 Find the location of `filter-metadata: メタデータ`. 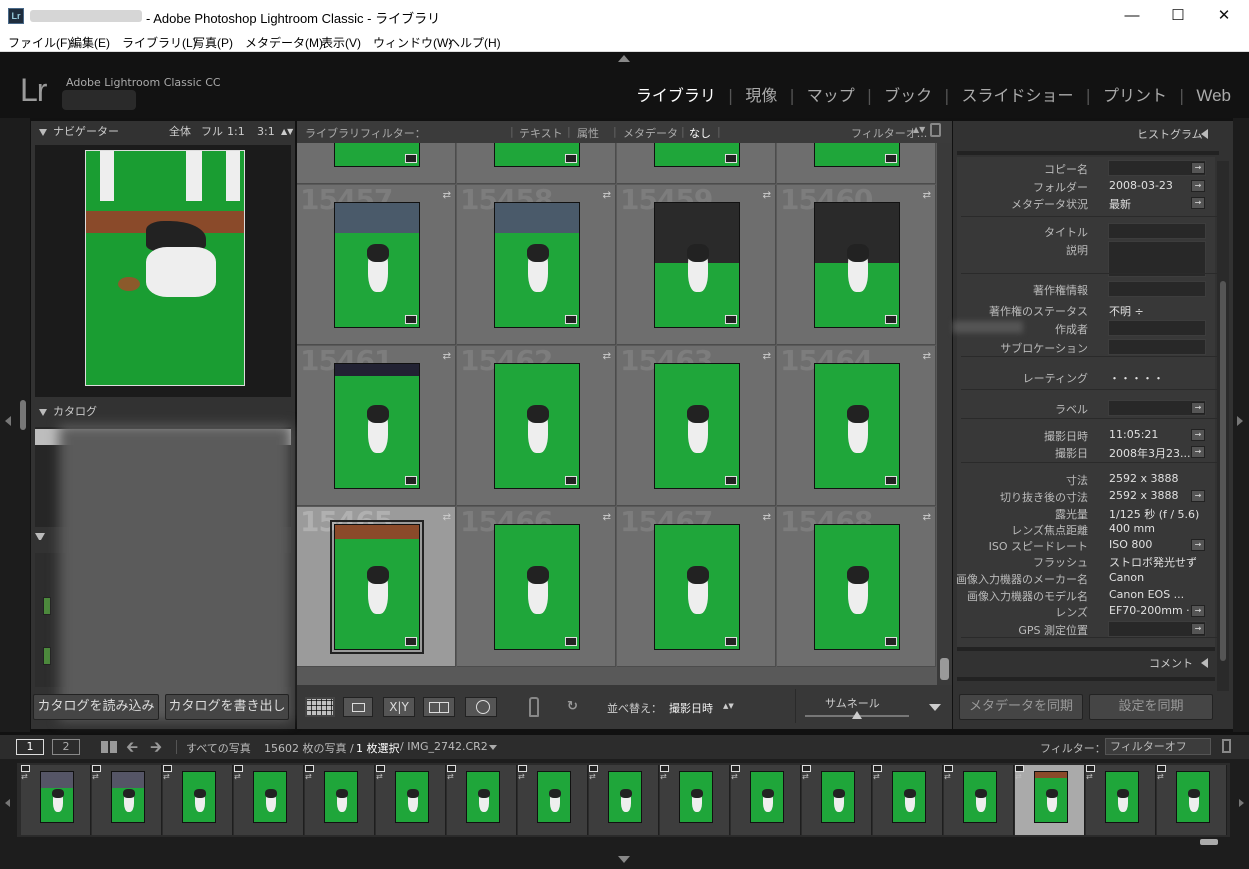

filter-metadata: メタデータ is located at coordinates (650, 133).